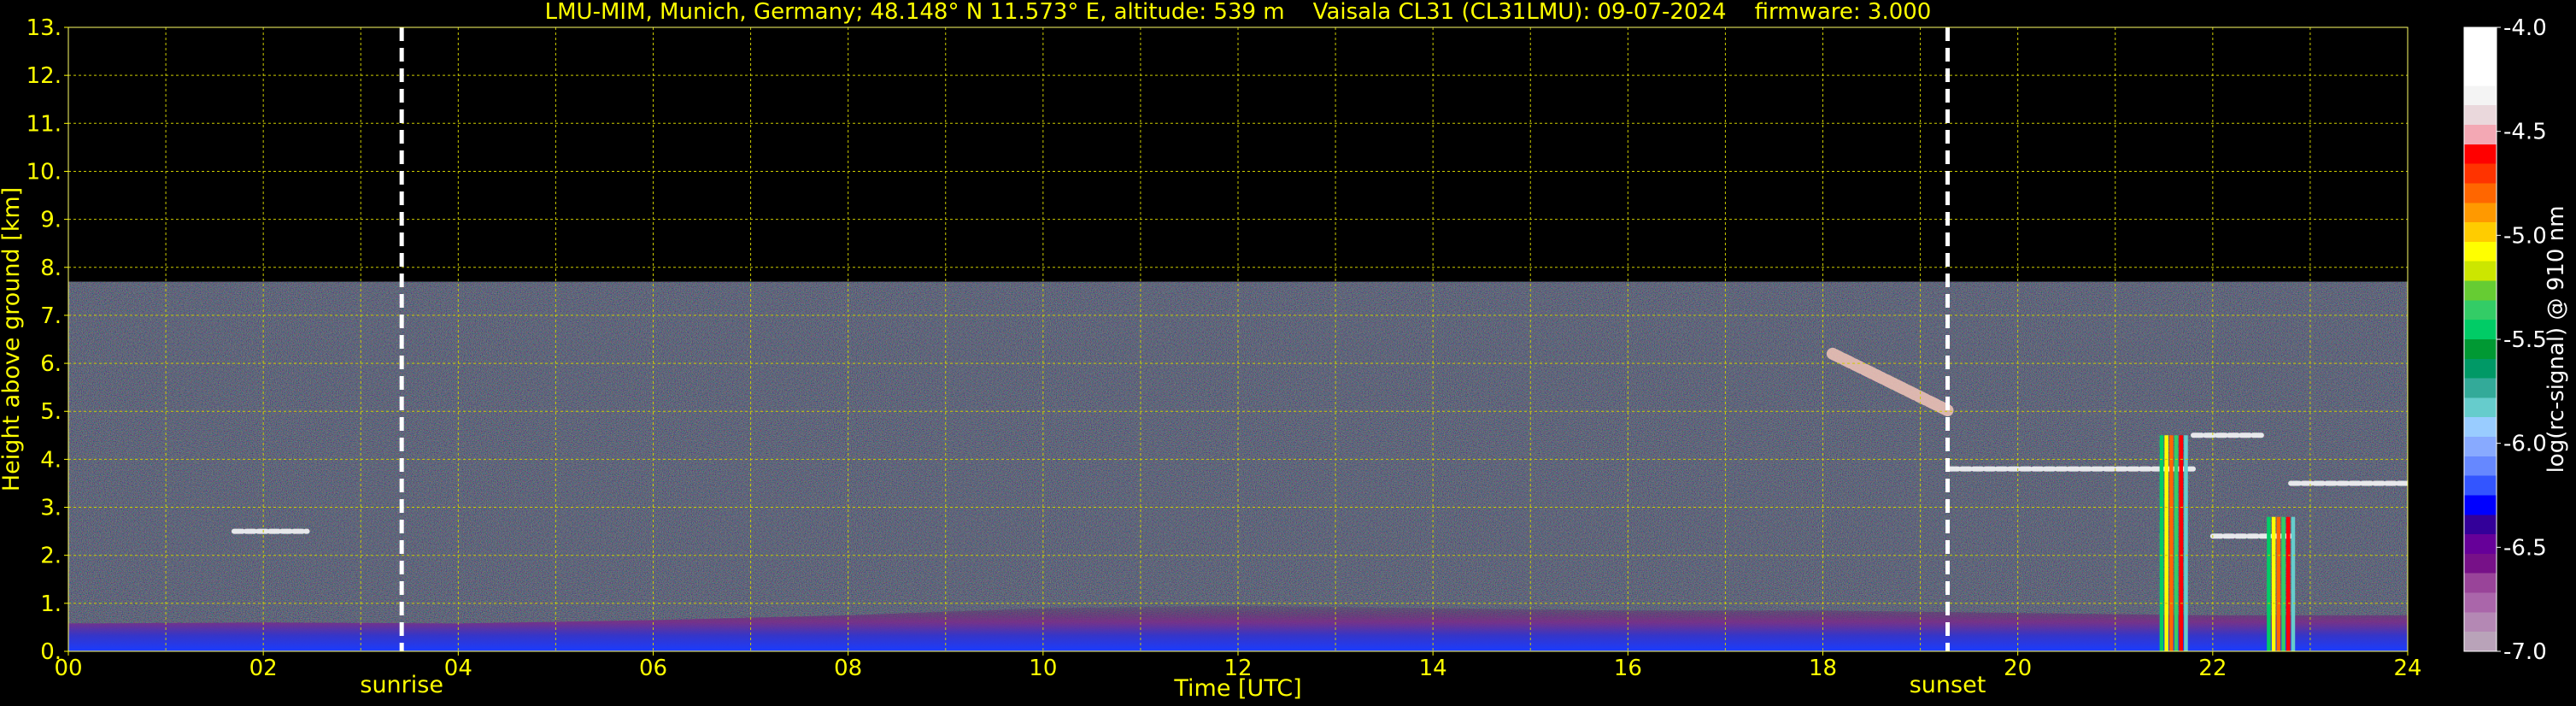 The height and width of the screenshot is (706, 2576). Describe the element at coordinates (2525, 548) in the screenshot. I see `colorbar-tick-label: -6.5` at that location.